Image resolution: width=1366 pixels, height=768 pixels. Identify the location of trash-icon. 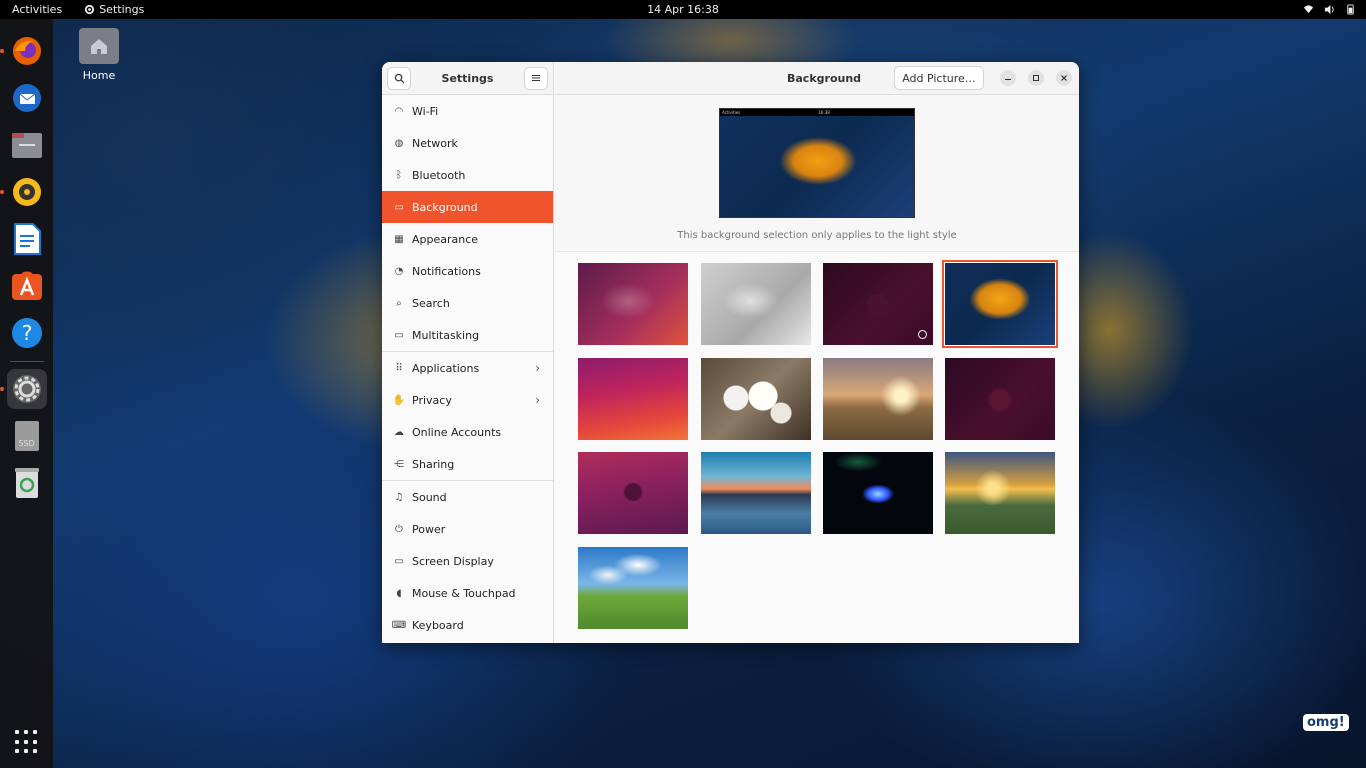
(26, 483).